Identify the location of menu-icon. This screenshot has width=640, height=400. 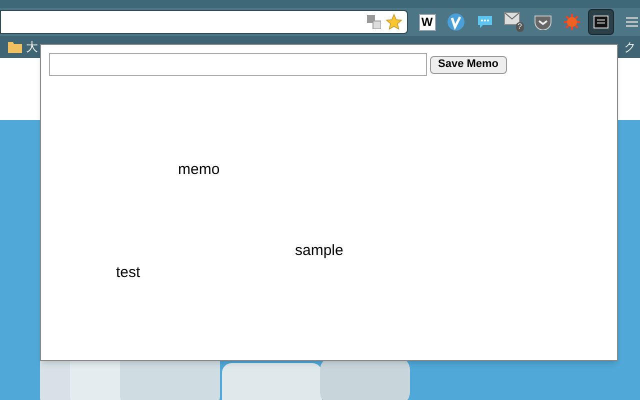
(632, 22).